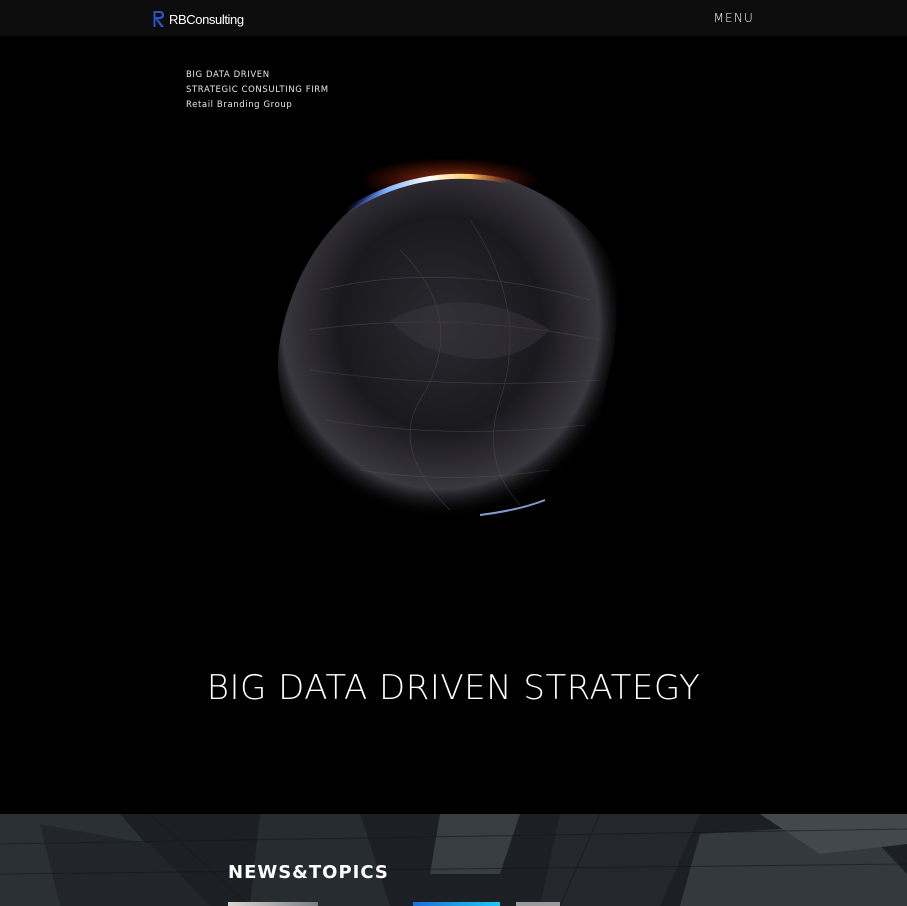  I want to click on hero-heading: BIG DATA DRIVEN STRATEGY, so click(453, 688).